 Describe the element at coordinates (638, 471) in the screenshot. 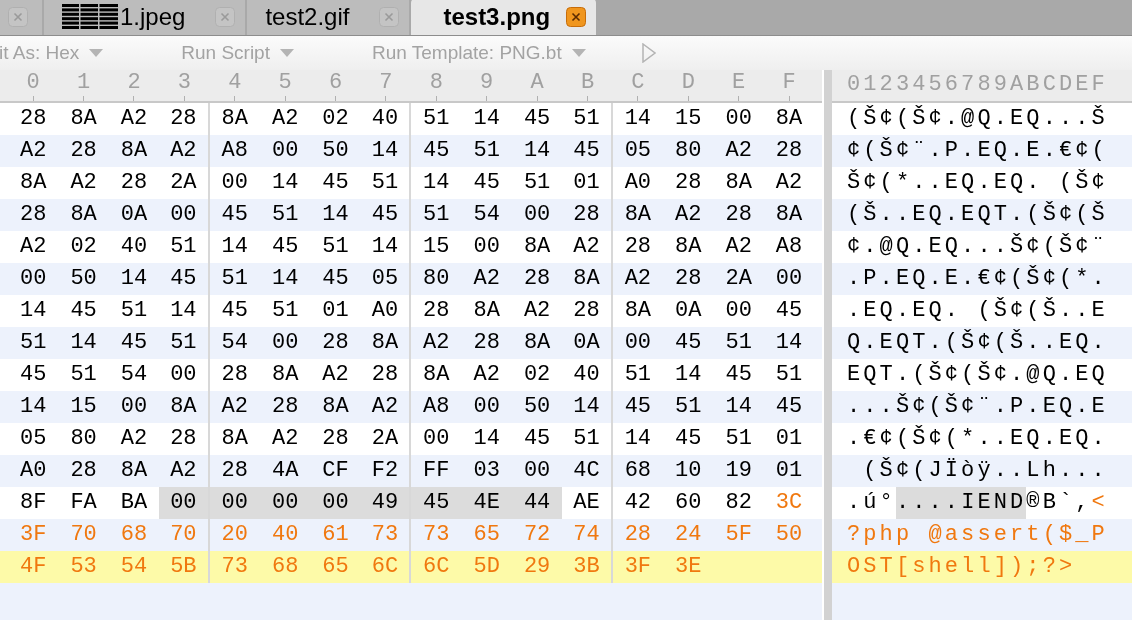

I see `hex-byte: 68` at that location.